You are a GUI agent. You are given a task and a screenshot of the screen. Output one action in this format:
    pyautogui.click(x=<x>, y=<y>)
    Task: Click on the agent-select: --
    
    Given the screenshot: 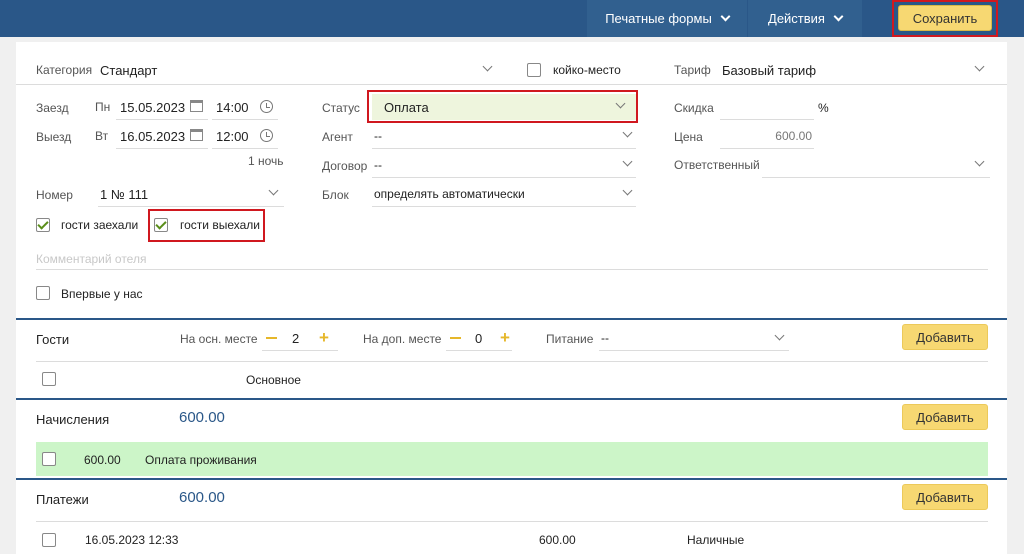 What is the action you would take?
    pyautogui.click(x=504, y=136)
    